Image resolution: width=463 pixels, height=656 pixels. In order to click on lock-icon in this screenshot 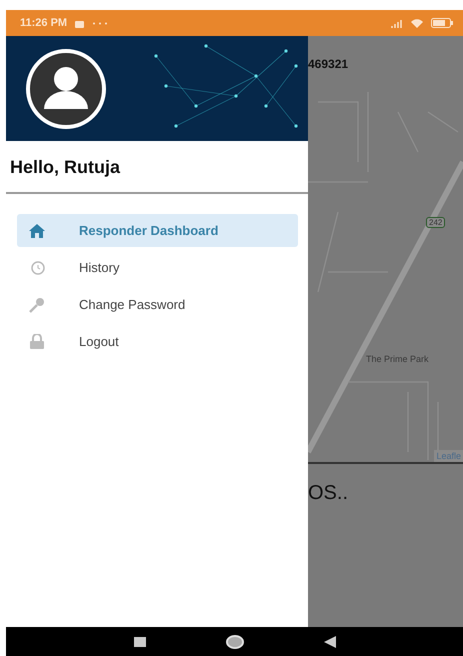, I will do `click(37, 341)`.